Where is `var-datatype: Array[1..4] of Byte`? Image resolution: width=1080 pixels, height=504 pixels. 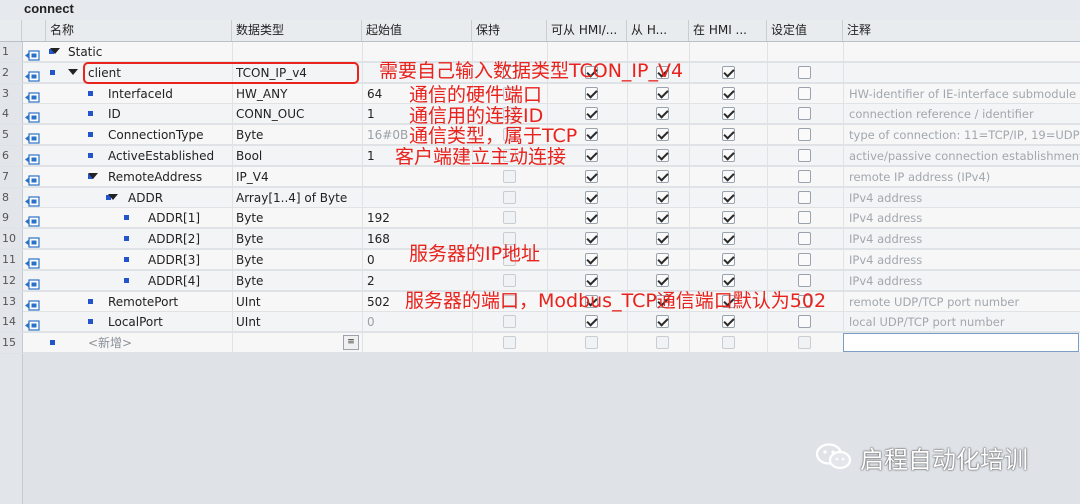
var-datatype: Array[1..4] of Byte is located at coordinates (298, 198).